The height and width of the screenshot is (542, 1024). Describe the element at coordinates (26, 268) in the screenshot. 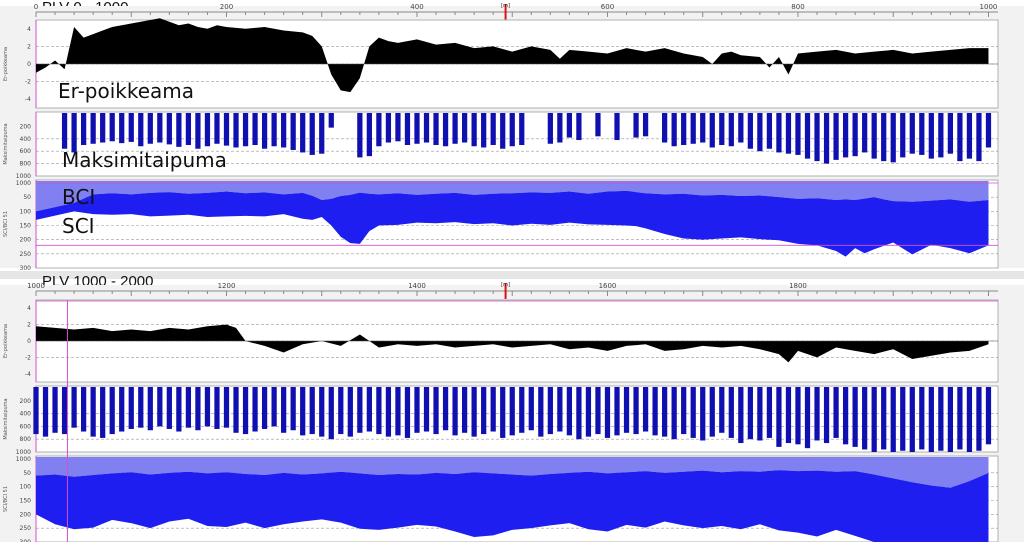

I see `sci-panel-y-tick-label: 300` at that location.